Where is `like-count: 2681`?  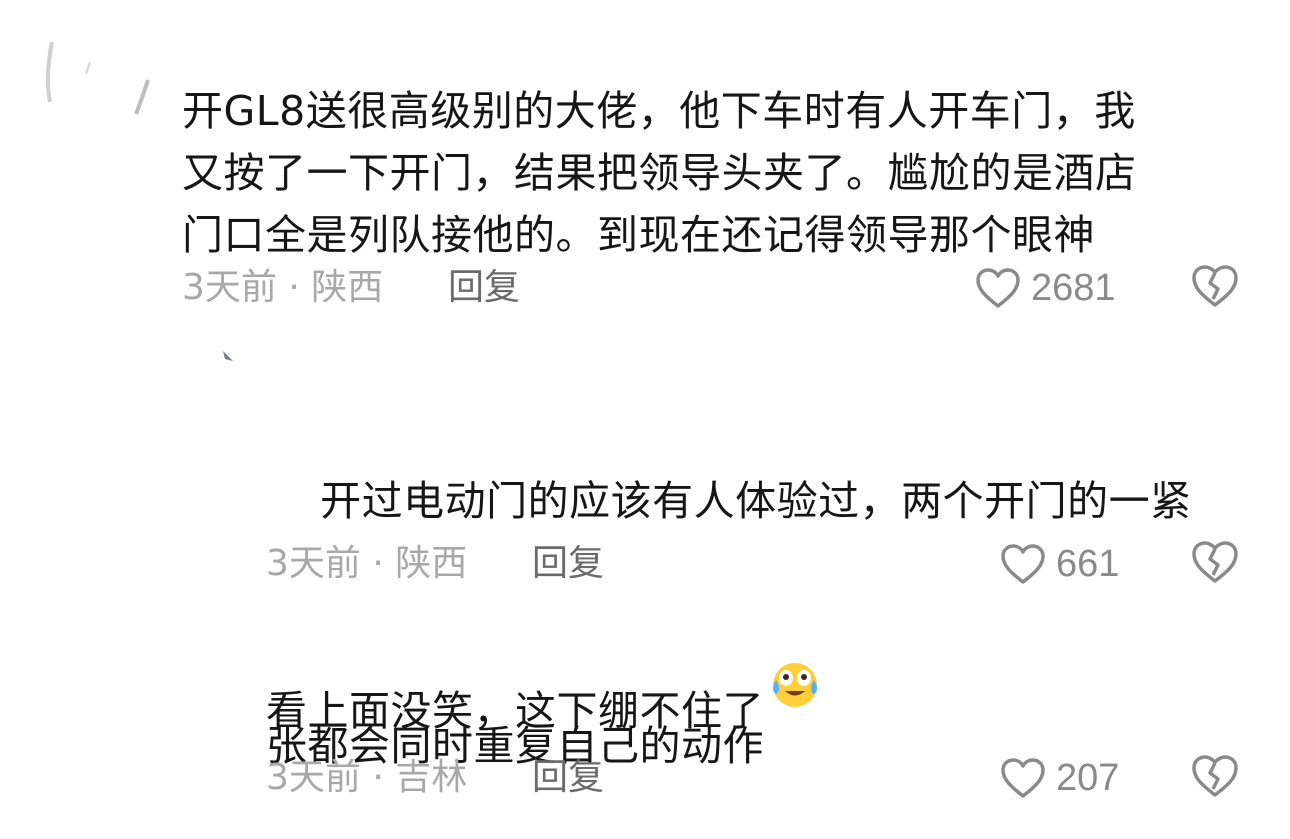
like-count: 2681 is located at coordinates (1073, 287).